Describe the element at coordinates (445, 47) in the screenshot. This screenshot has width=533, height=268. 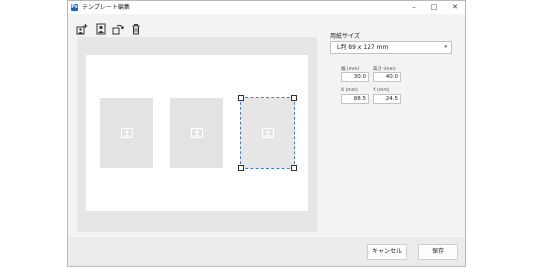
I see `chevron-down-icon: ▾` at that location.